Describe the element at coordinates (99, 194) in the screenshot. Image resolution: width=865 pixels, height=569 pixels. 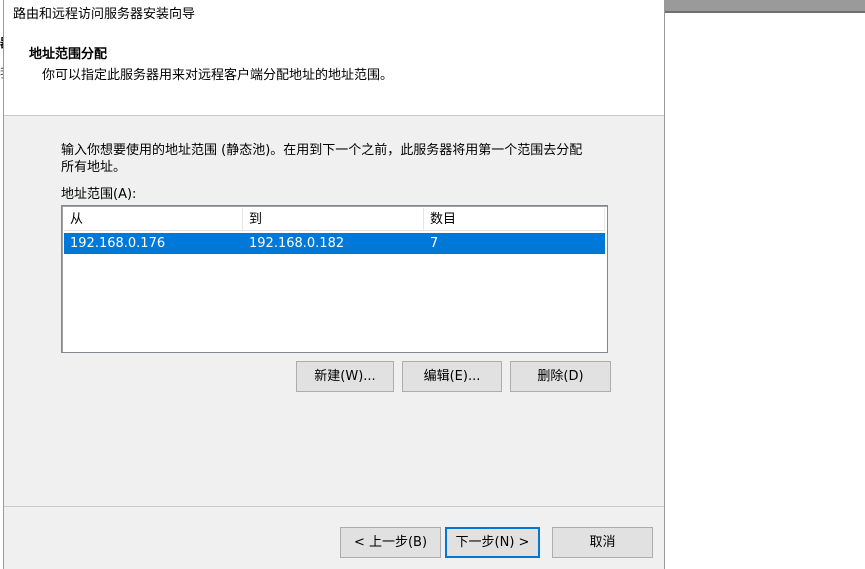
I see `address-range-label: 地址范围(A):` at that location.